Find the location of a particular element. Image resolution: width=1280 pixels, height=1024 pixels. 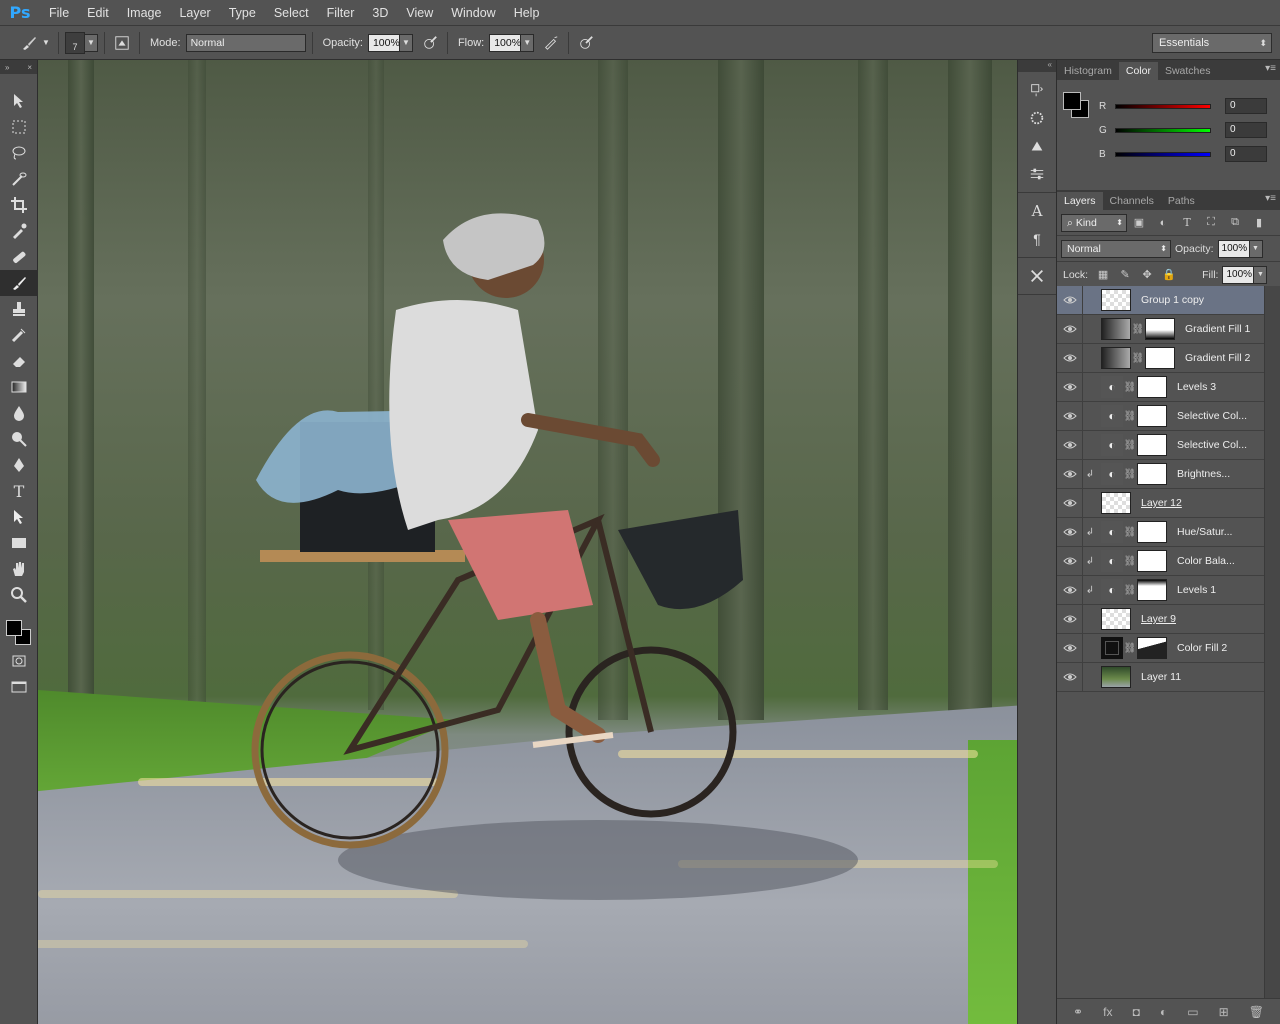

clone-stamp-tool-icon is located at coordinates (19, 309).